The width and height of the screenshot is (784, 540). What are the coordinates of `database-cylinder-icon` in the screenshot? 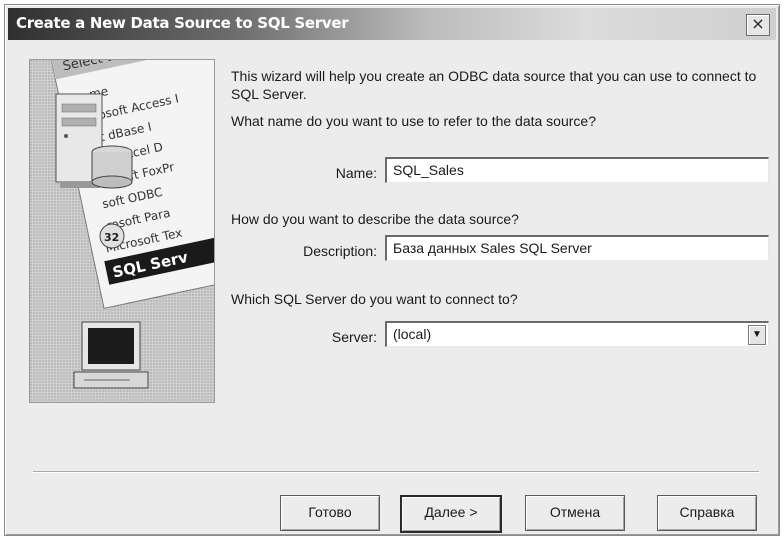 It's located at (112, 167).